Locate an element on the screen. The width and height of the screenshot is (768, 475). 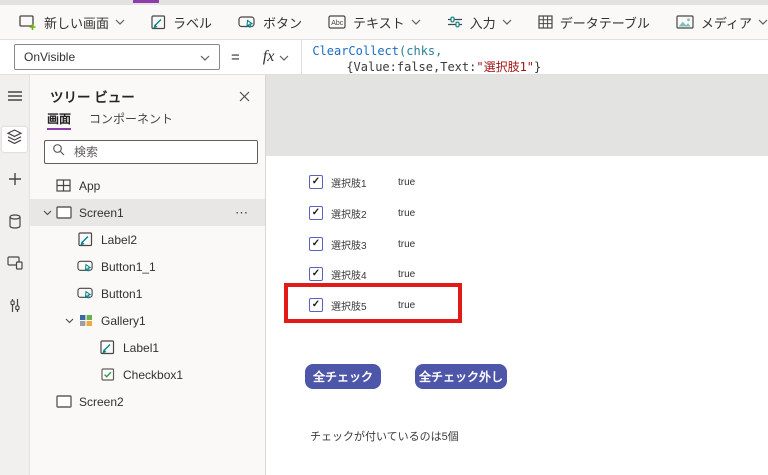
tree-item-label1: Label1 is located at coordinates (147, 347).